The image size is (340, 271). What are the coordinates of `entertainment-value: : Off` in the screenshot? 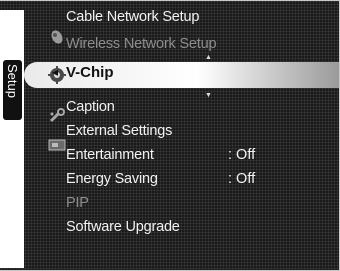 It's located at (242, 155).